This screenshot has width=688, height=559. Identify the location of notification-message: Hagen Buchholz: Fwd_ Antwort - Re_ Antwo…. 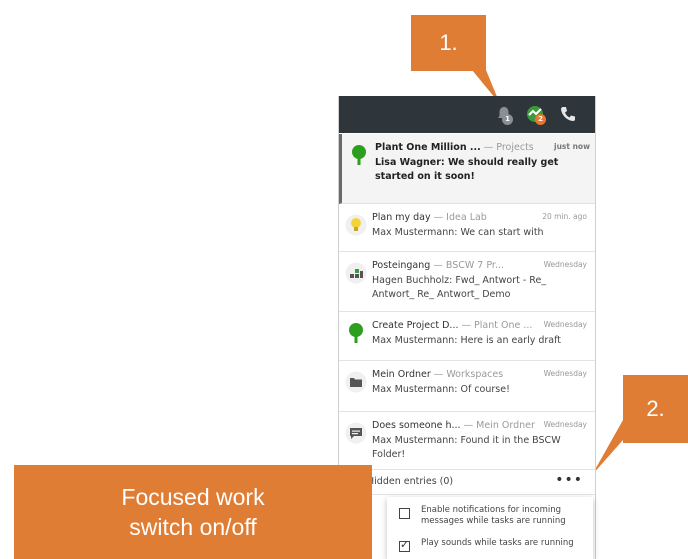
(459, 287).